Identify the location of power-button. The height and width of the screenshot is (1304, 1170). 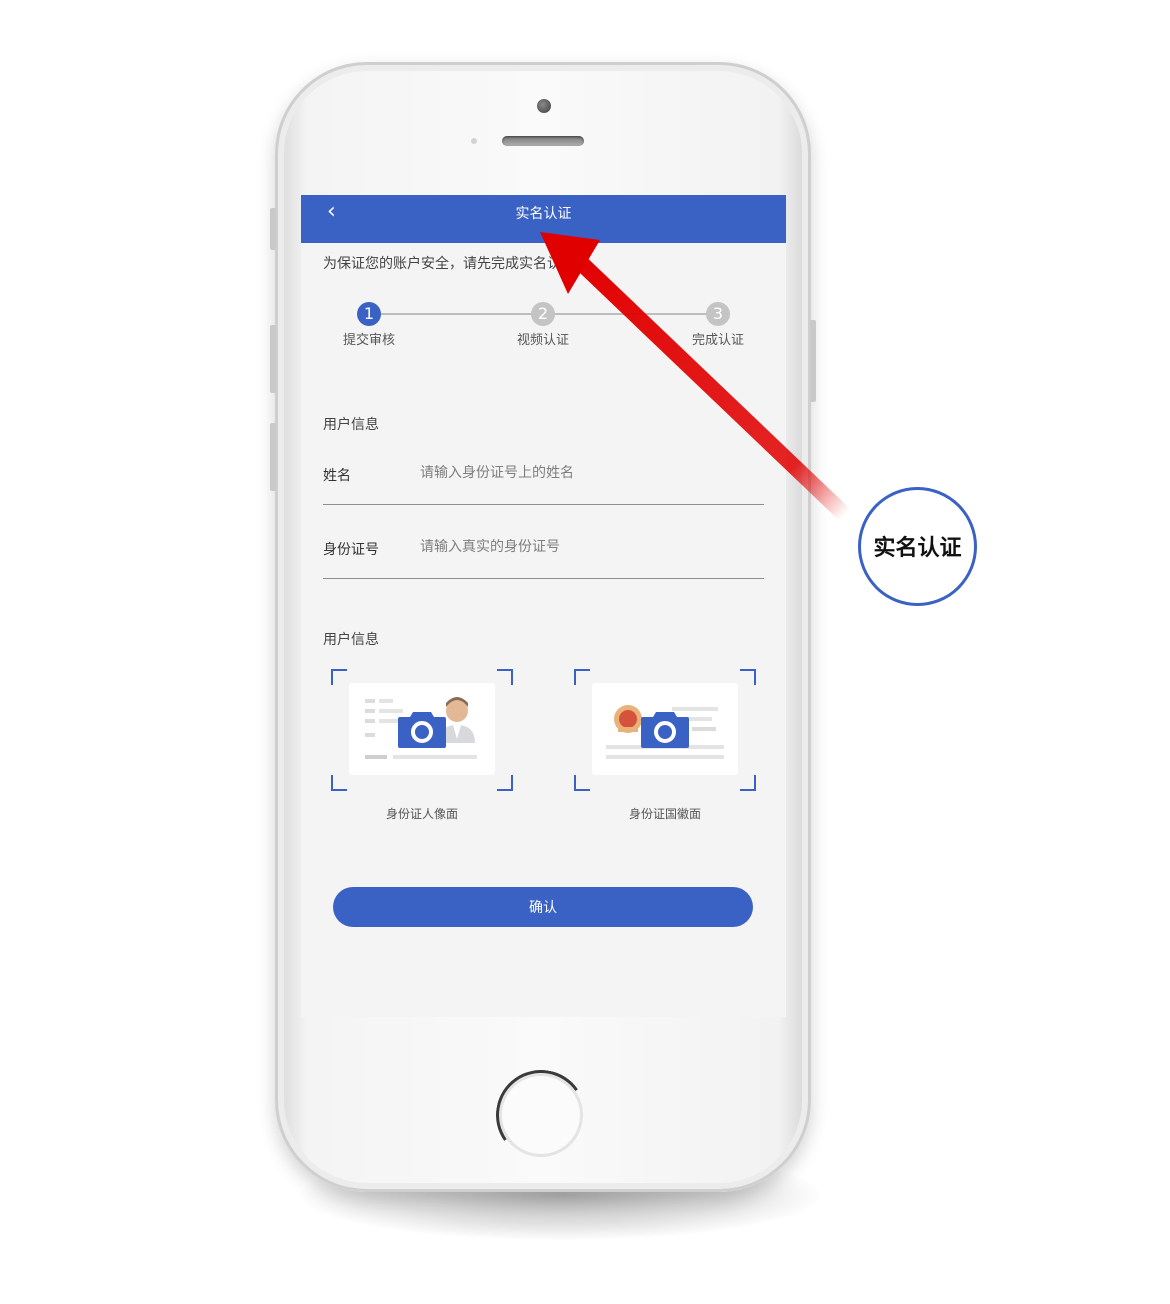
(813, 361).